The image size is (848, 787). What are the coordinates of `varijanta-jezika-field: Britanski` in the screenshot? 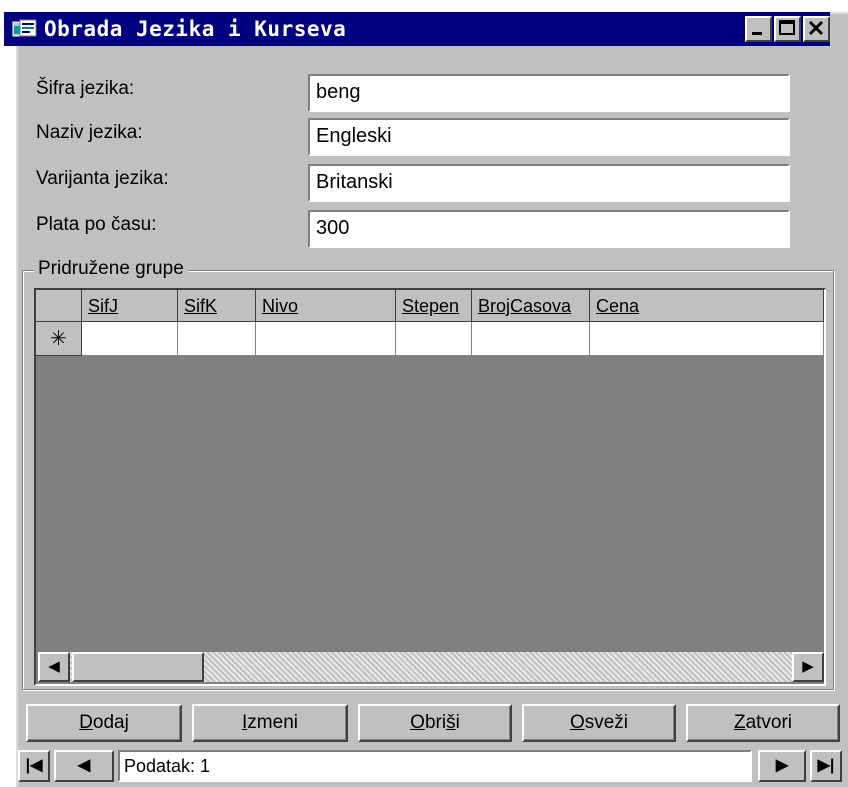 It's located at (549, 183).